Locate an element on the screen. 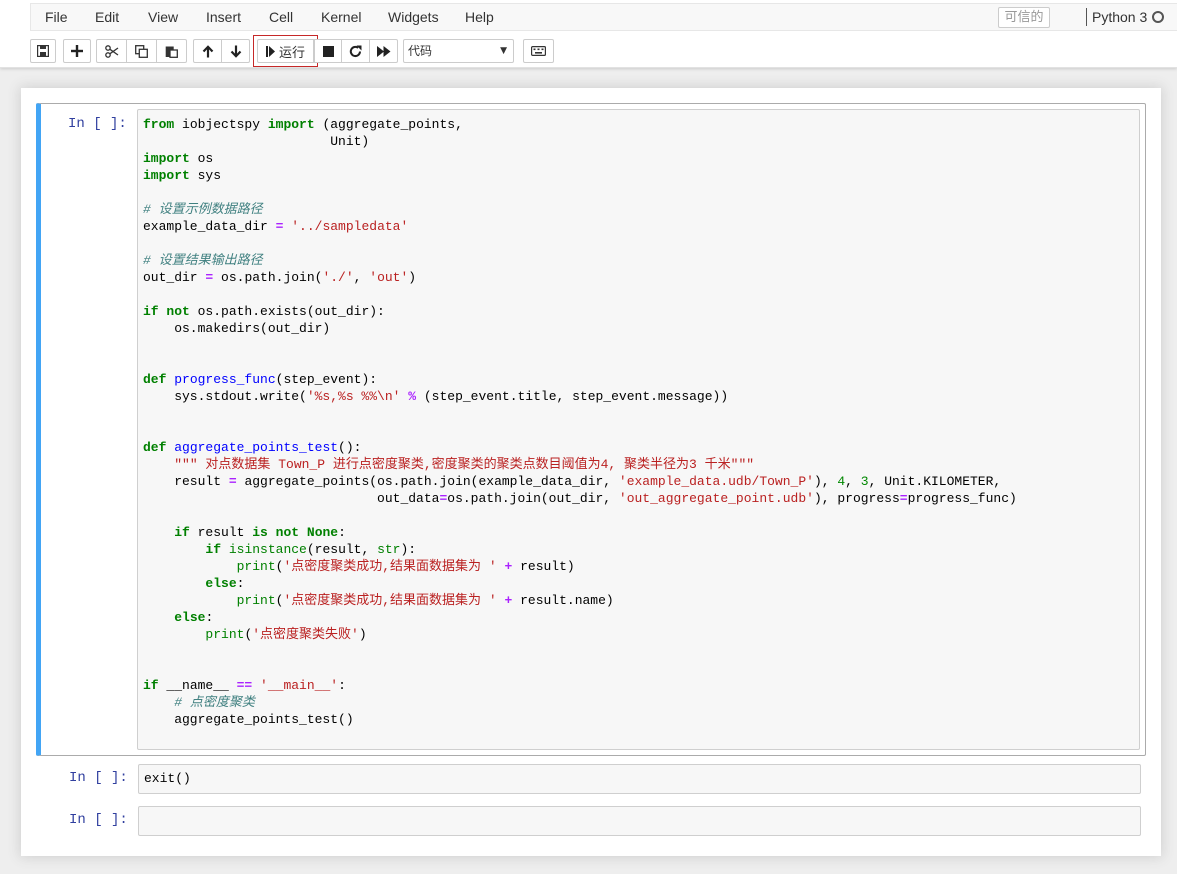 Image resolution: width=1177 pixels, height=874 pixels. menu-kernel: Kernel is located at coordinates (341, 17).